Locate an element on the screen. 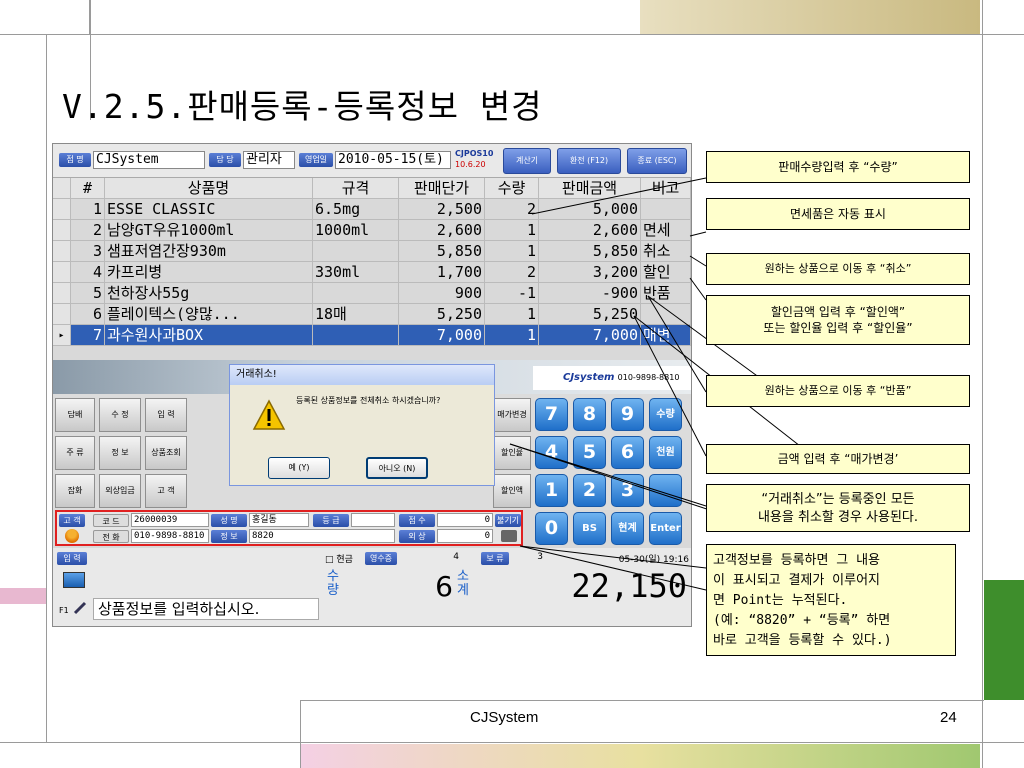 Image resolution: width=1024 pixels, height=768 pixels. callout-transaction-cancel: “거래취소”는 등록중인 모든 내용을 취소할 경우 사용된다. is located at coordinates (838, 508).